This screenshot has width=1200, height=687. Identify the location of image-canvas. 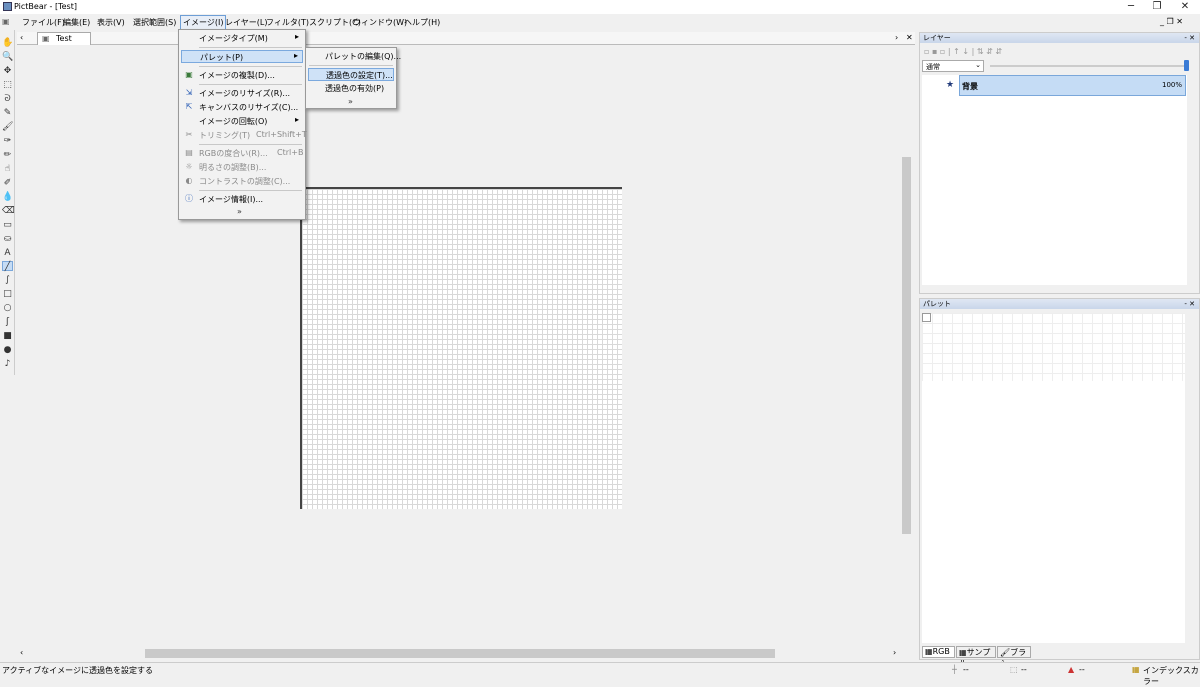
(461, 348).